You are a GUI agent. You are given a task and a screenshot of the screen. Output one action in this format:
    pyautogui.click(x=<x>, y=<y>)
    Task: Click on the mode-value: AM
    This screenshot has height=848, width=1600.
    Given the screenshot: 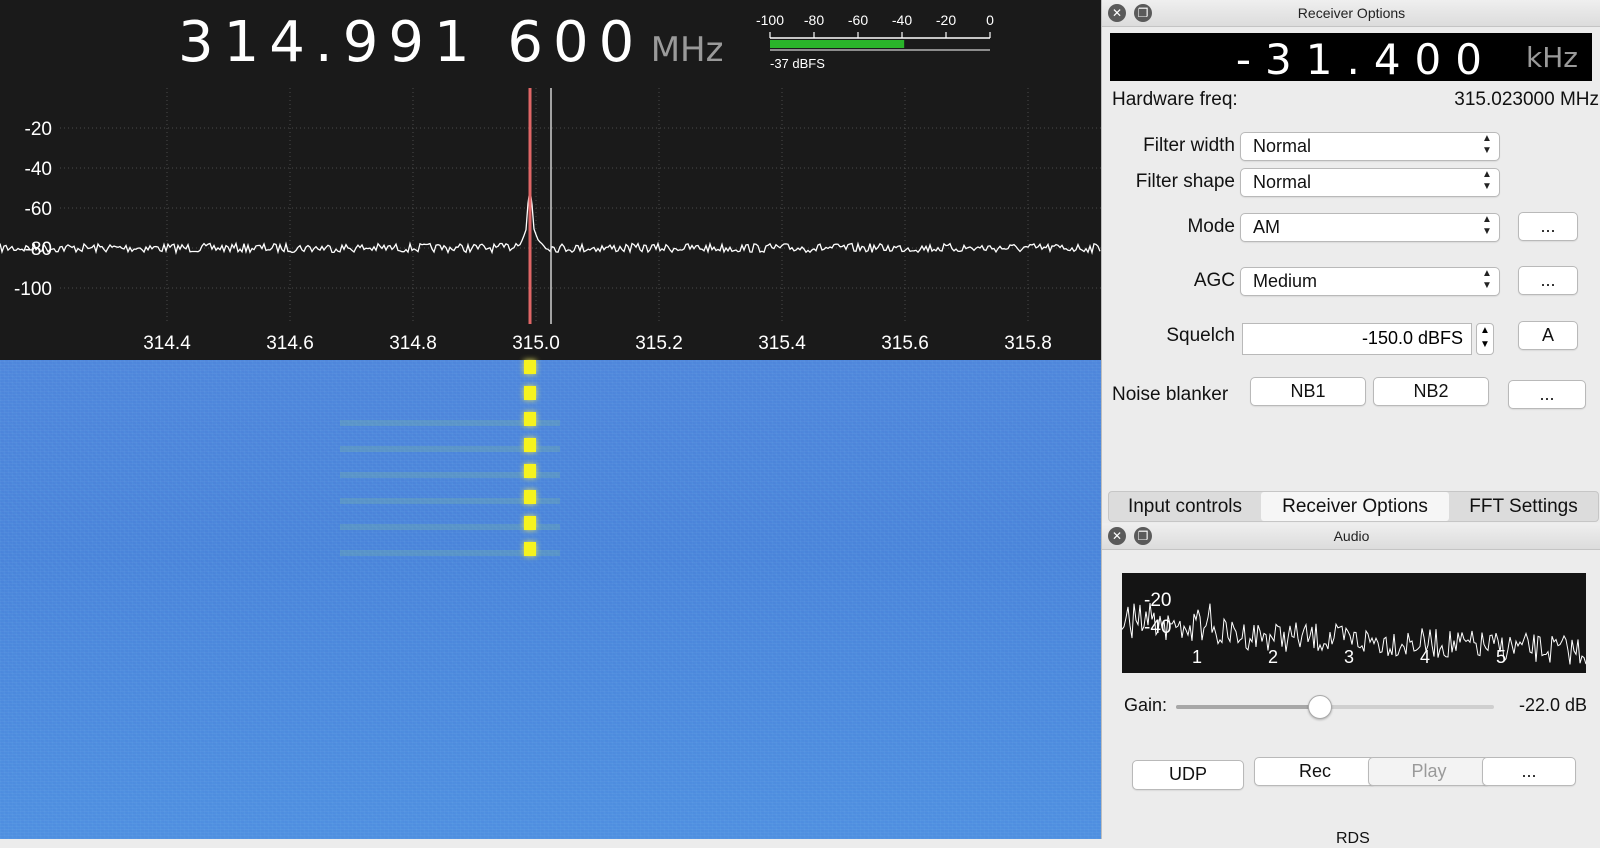 What is the action you would take?
    pyautogui.click(x=1266, y=227)
    